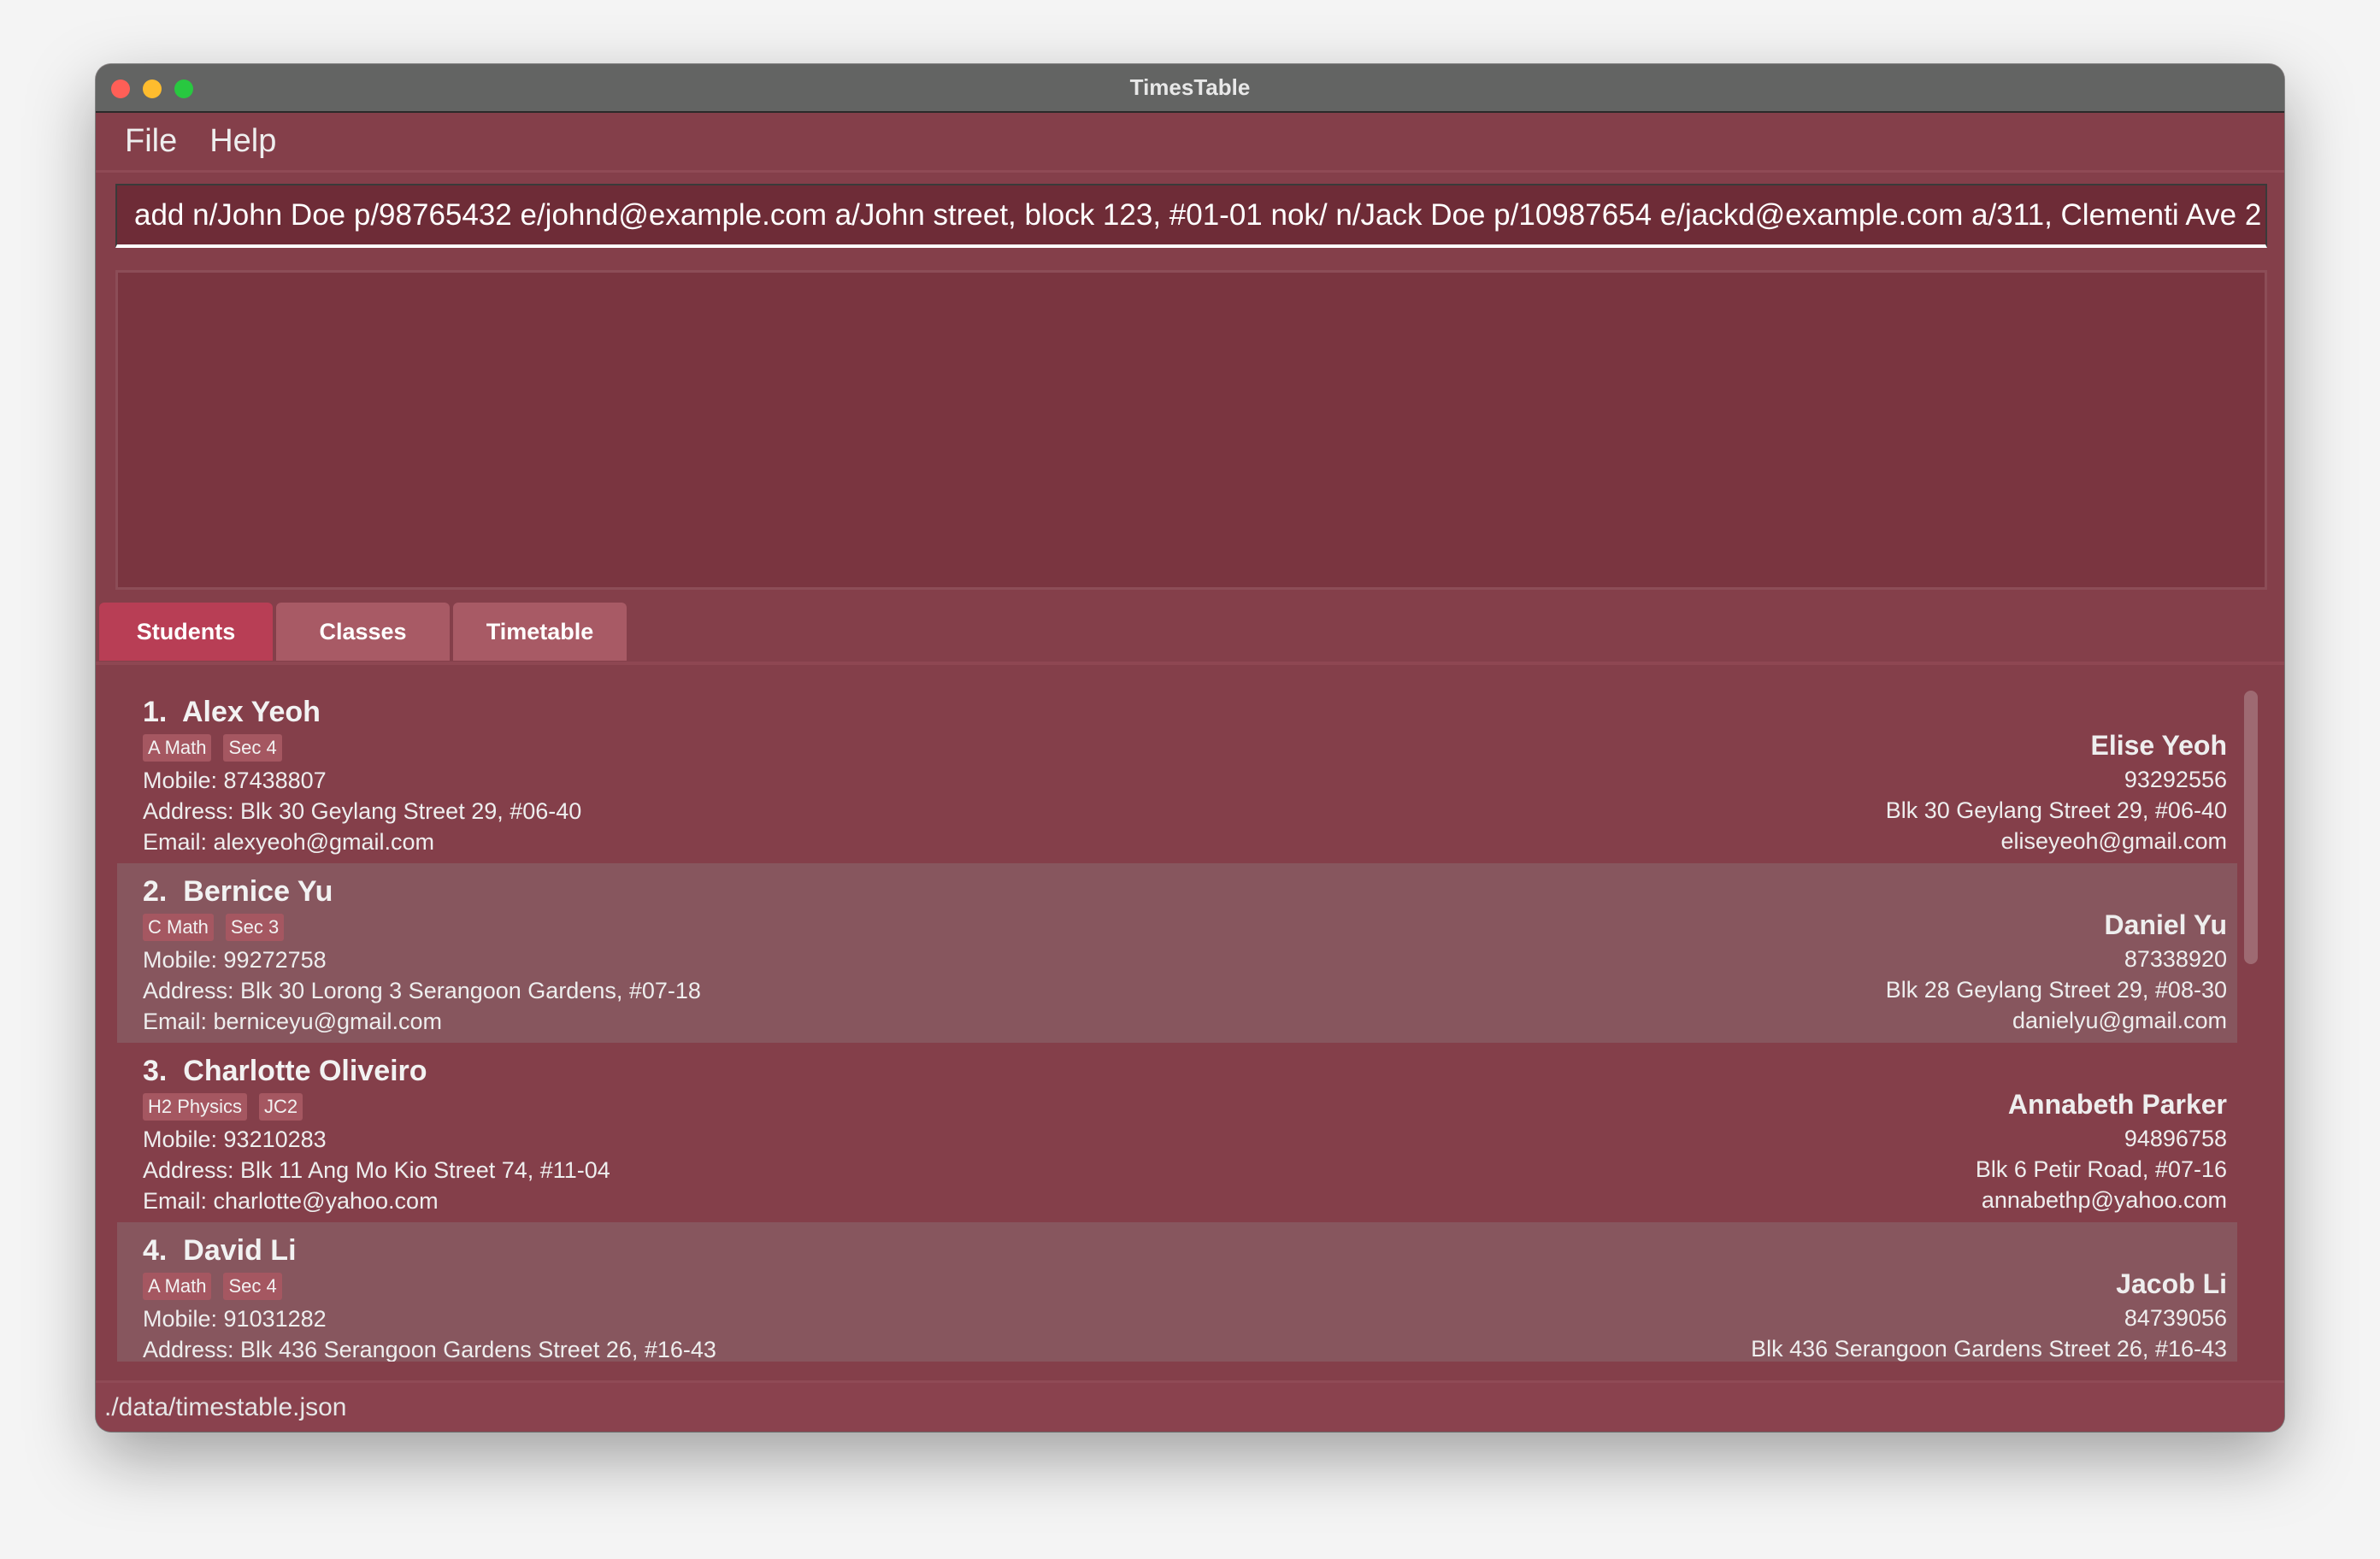  What do you see at coordinates (2101, 1169) in the screenshot?
I see `nok-address: Blk 6 Petir Road, #07-16` at bounding box center [2101, 1169].